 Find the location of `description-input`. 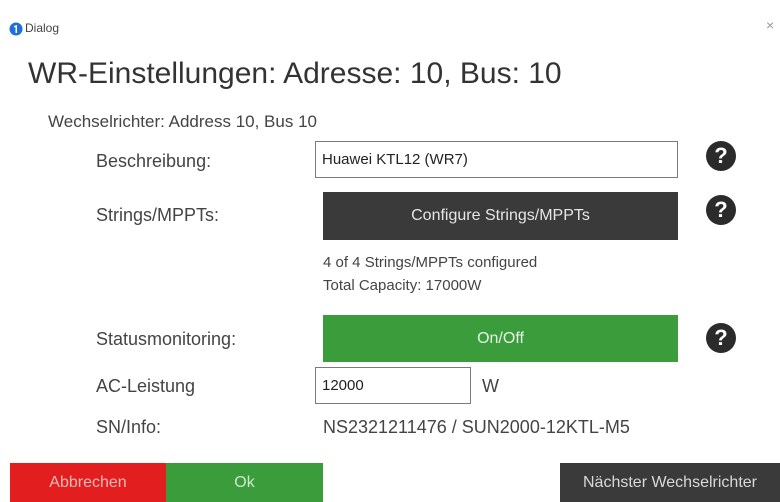

description-input is located at coordinates (496, 159).